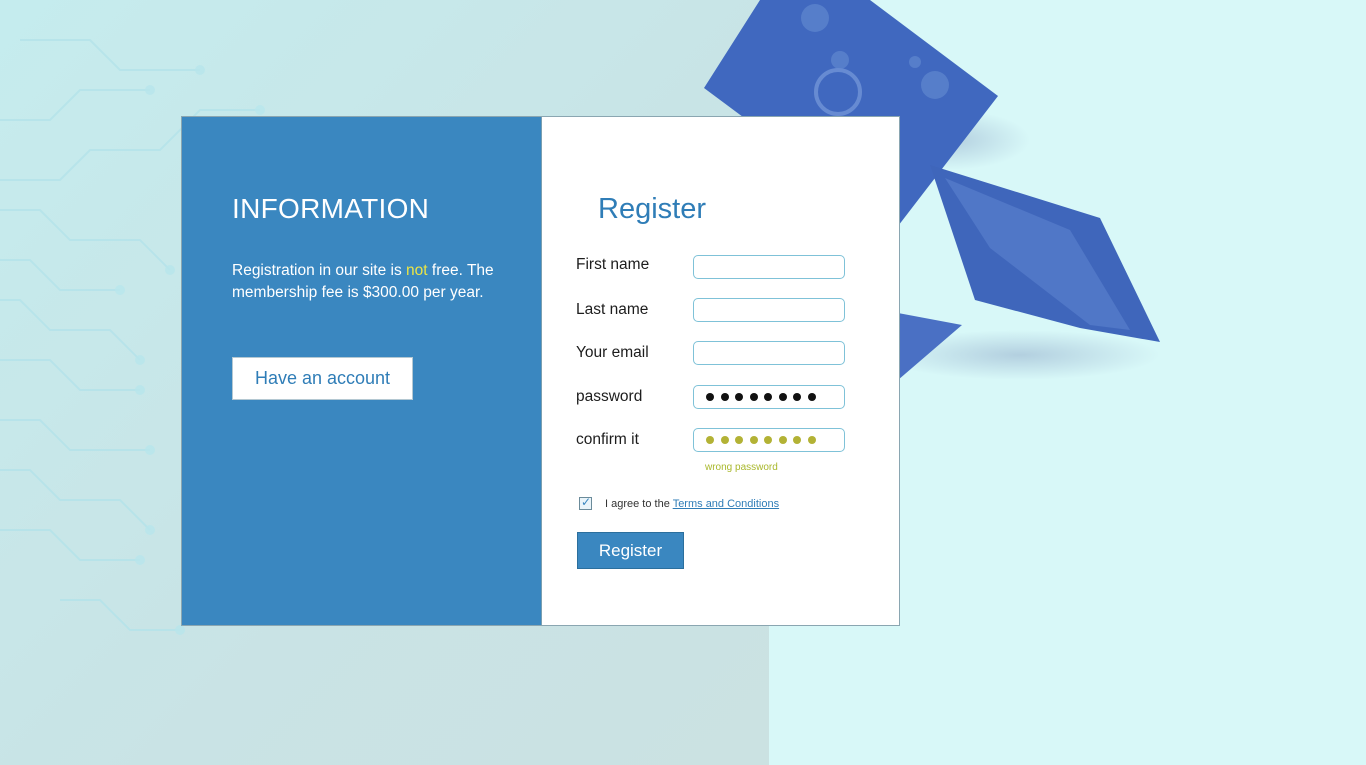 The width and height of the screenshot is (1366, 765). I want to click on agree-text: I agree to the Terms and Conditions, so click(692, 504).